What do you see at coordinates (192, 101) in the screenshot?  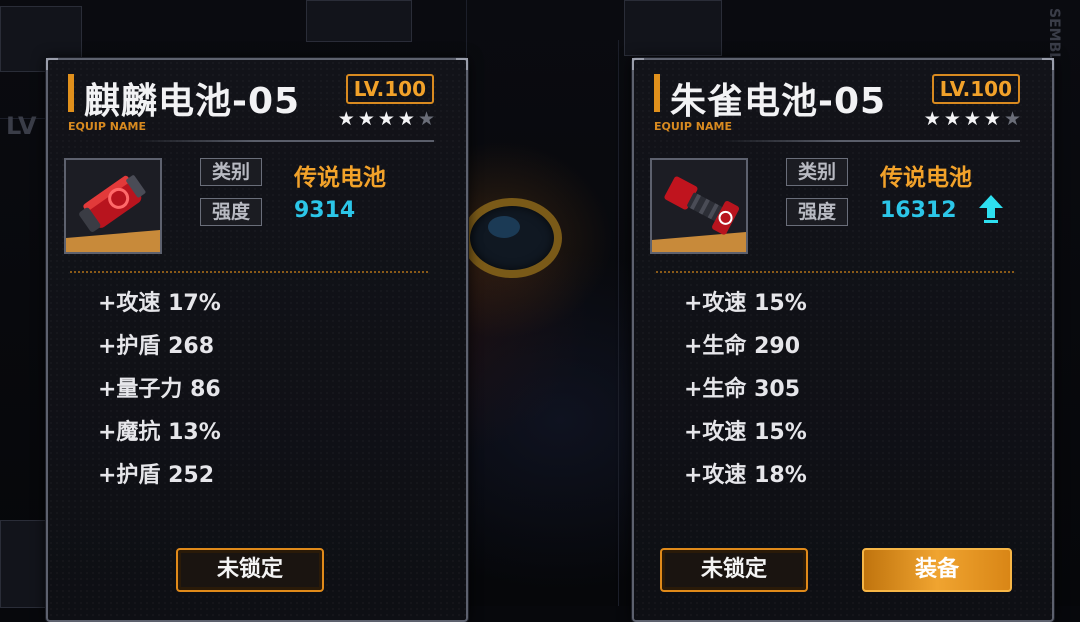 I see `equipment-name: 麒麟电池-05` at bounding box center [192, 101].